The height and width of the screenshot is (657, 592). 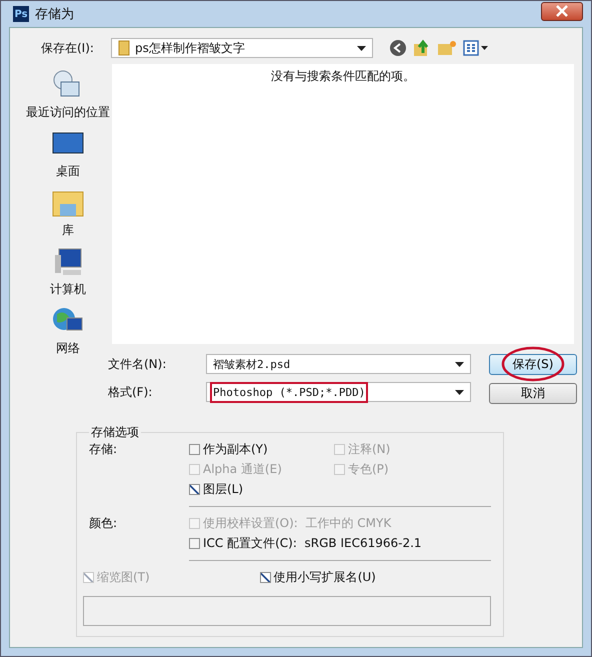 I want to click on format-dropdown: Photoshop (*.PSD;*.PDD), so click(x=338, y=392).